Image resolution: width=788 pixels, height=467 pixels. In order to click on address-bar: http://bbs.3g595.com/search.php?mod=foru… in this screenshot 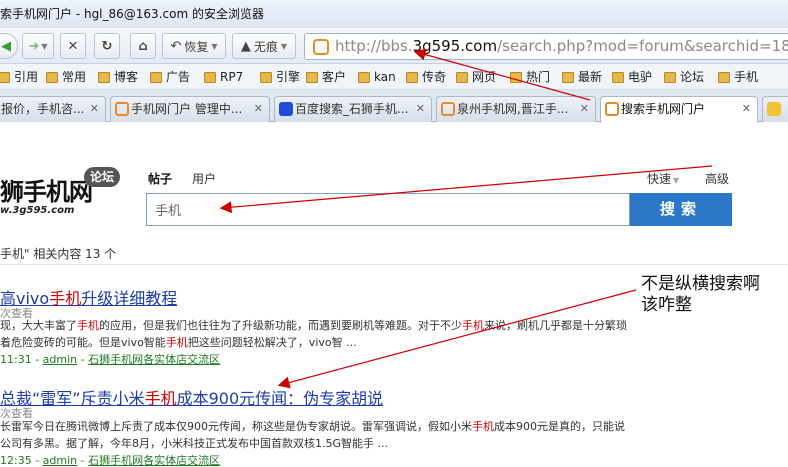, I will do `click(546, 46)`.